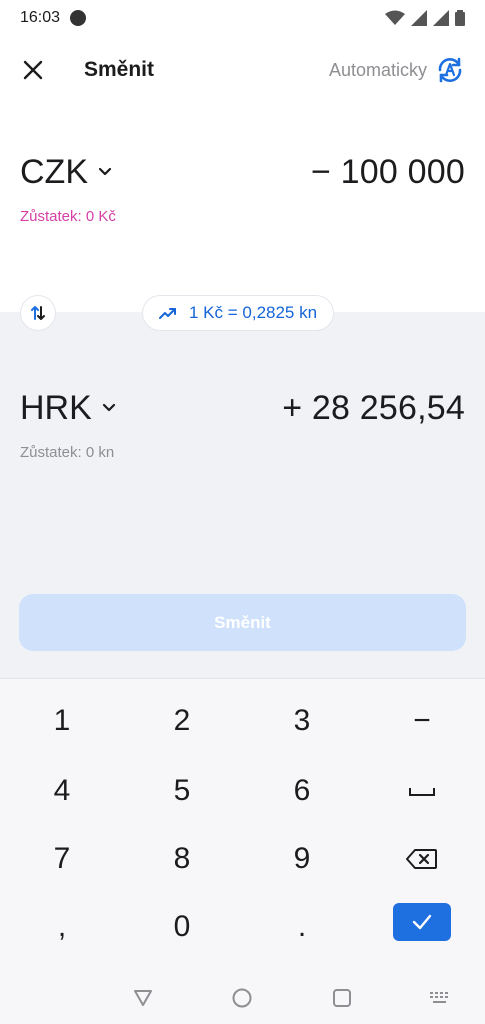 The height and width of the screenshot is (1024, 485). What do you see at coordinates (182, 721) in the screenshot?
I see `key-2: 2` at bounding box center [182, 721].